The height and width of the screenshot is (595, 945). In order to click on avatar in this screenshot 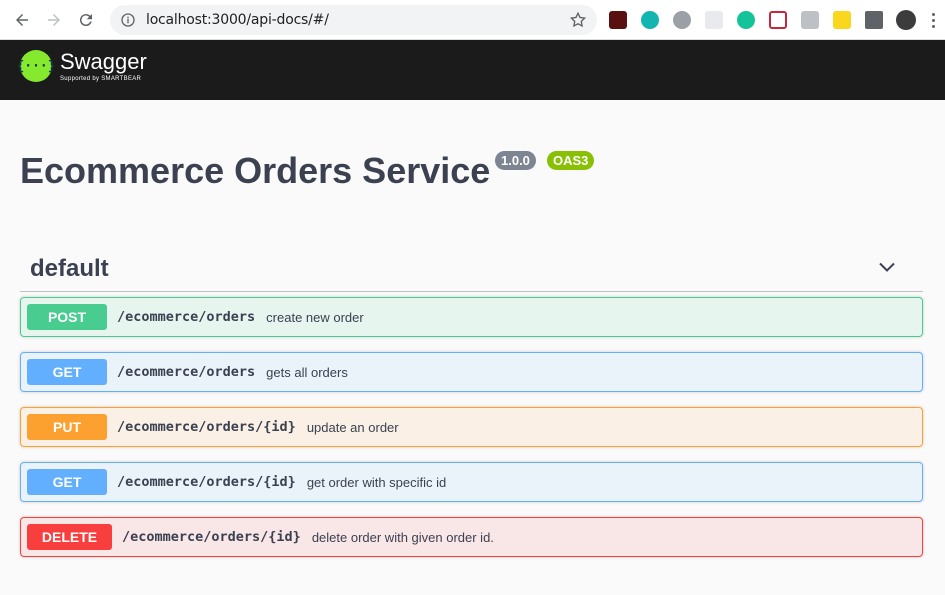, I will do `click(906, 20)`.